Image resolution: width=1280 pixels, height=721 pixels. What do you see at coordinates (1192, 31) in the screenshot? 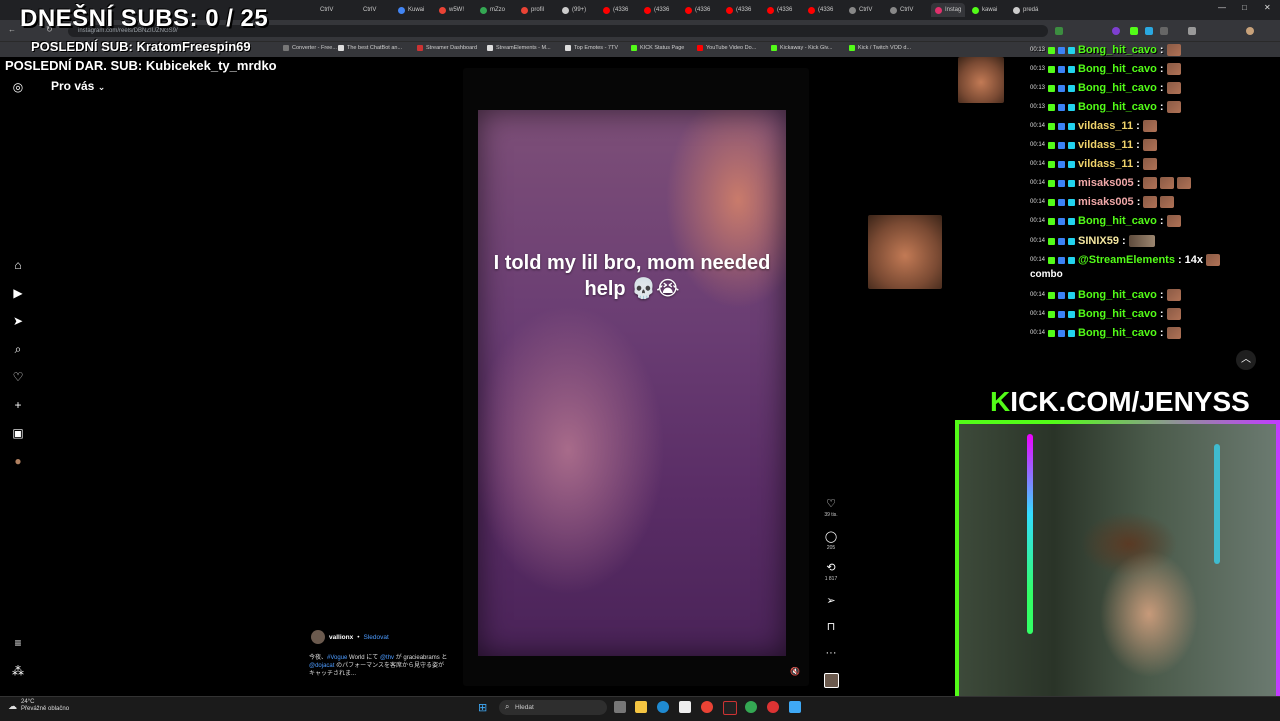
I see `puzzle-icon` at bounding box center [1192, 31].